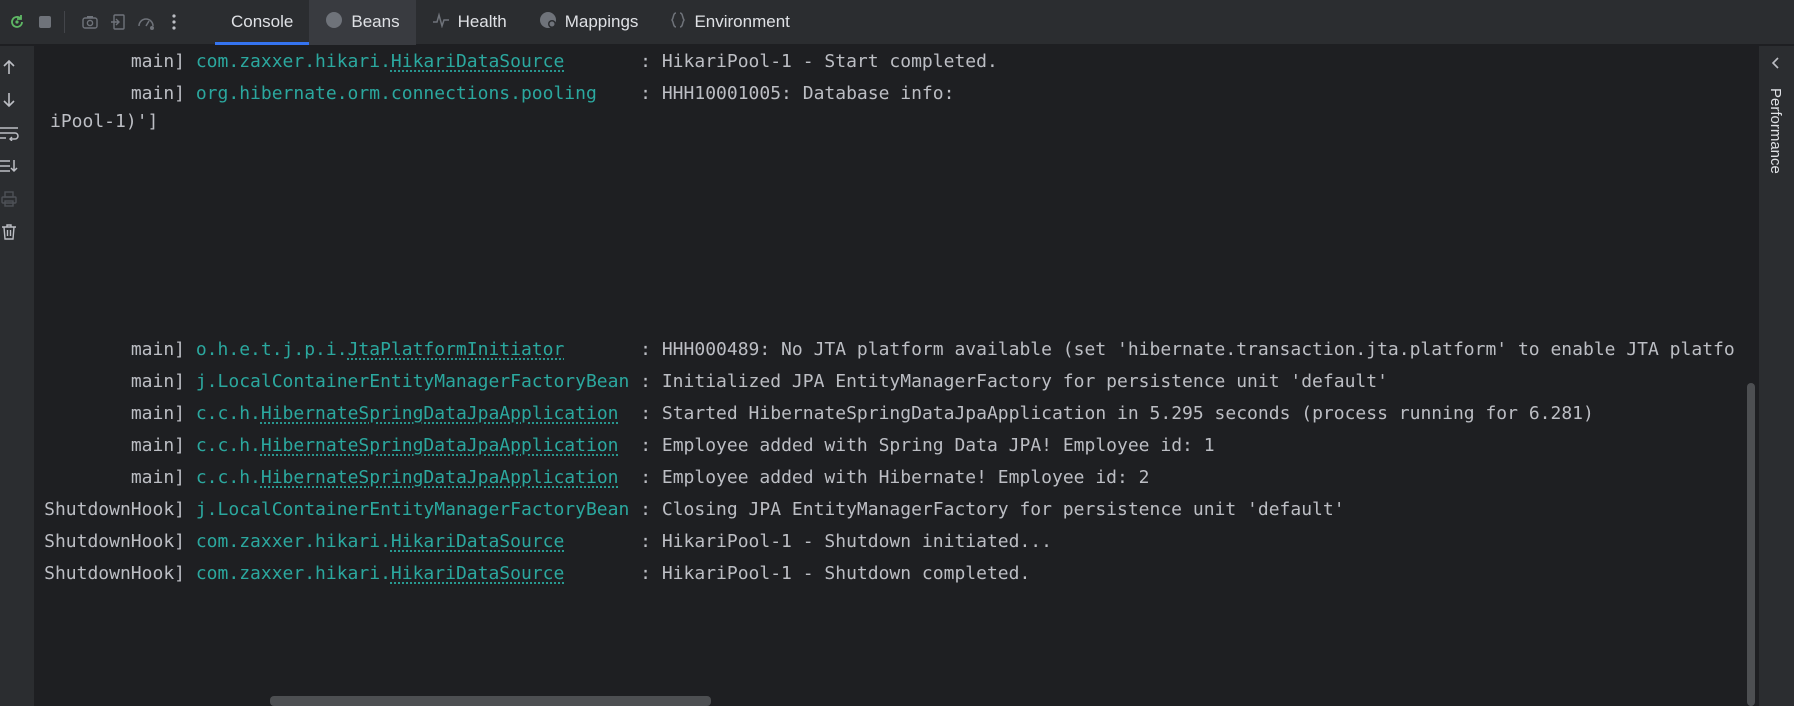 This screenshot has width=1794, height=706. I want to click on vertical-scrollbar-thumb, so click(1751, 544).